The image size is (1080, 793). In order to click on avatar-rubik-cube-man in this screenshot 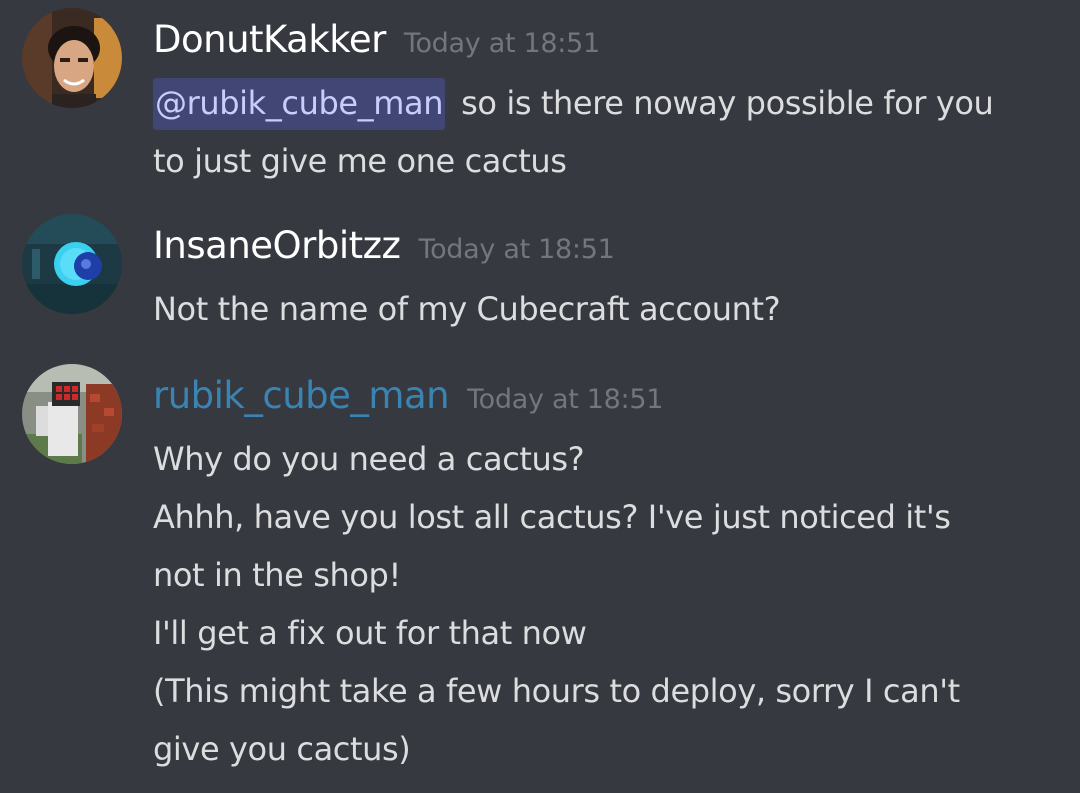, I will do `click(72, 414)`.